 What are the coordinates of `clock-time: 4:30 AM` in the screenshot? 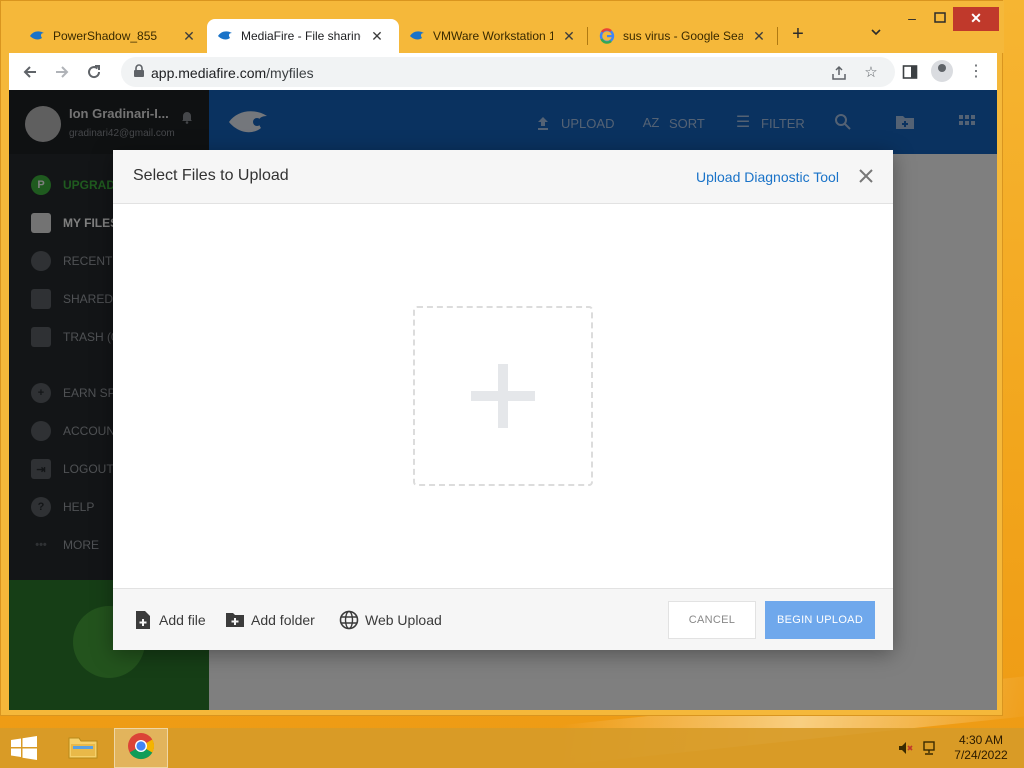 It's located at (981, 740).